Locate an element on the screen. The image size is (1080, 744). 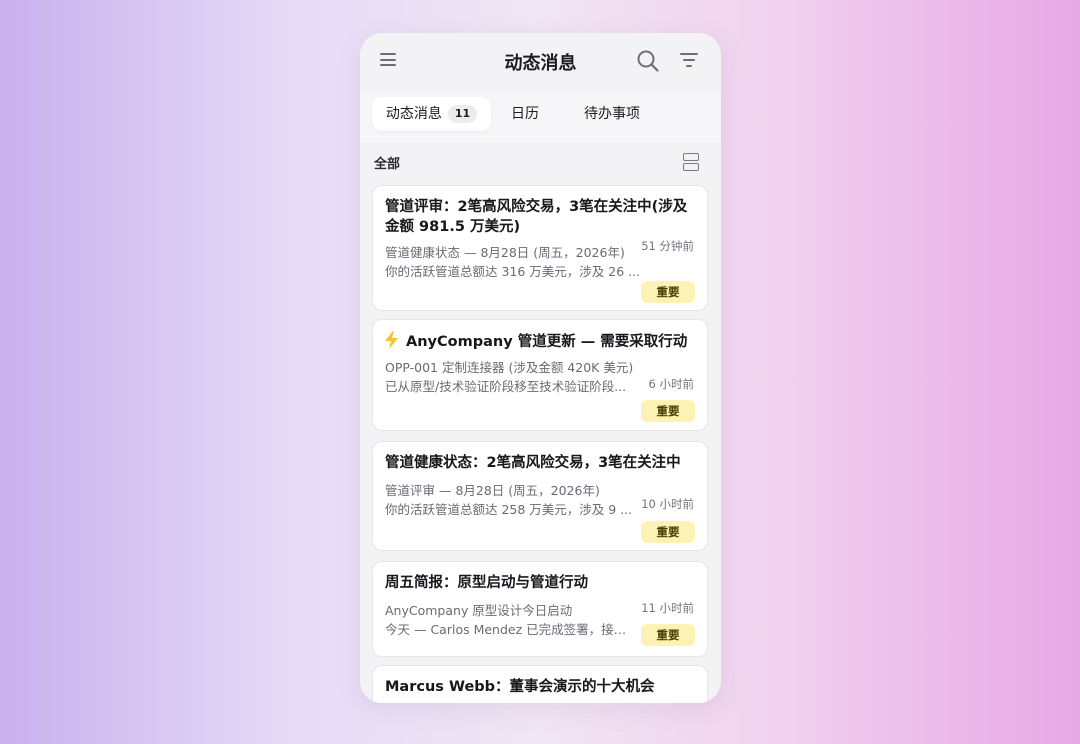
card-title: 周五简报：原型启动与管道行动 is located at coordinates (486, 583).